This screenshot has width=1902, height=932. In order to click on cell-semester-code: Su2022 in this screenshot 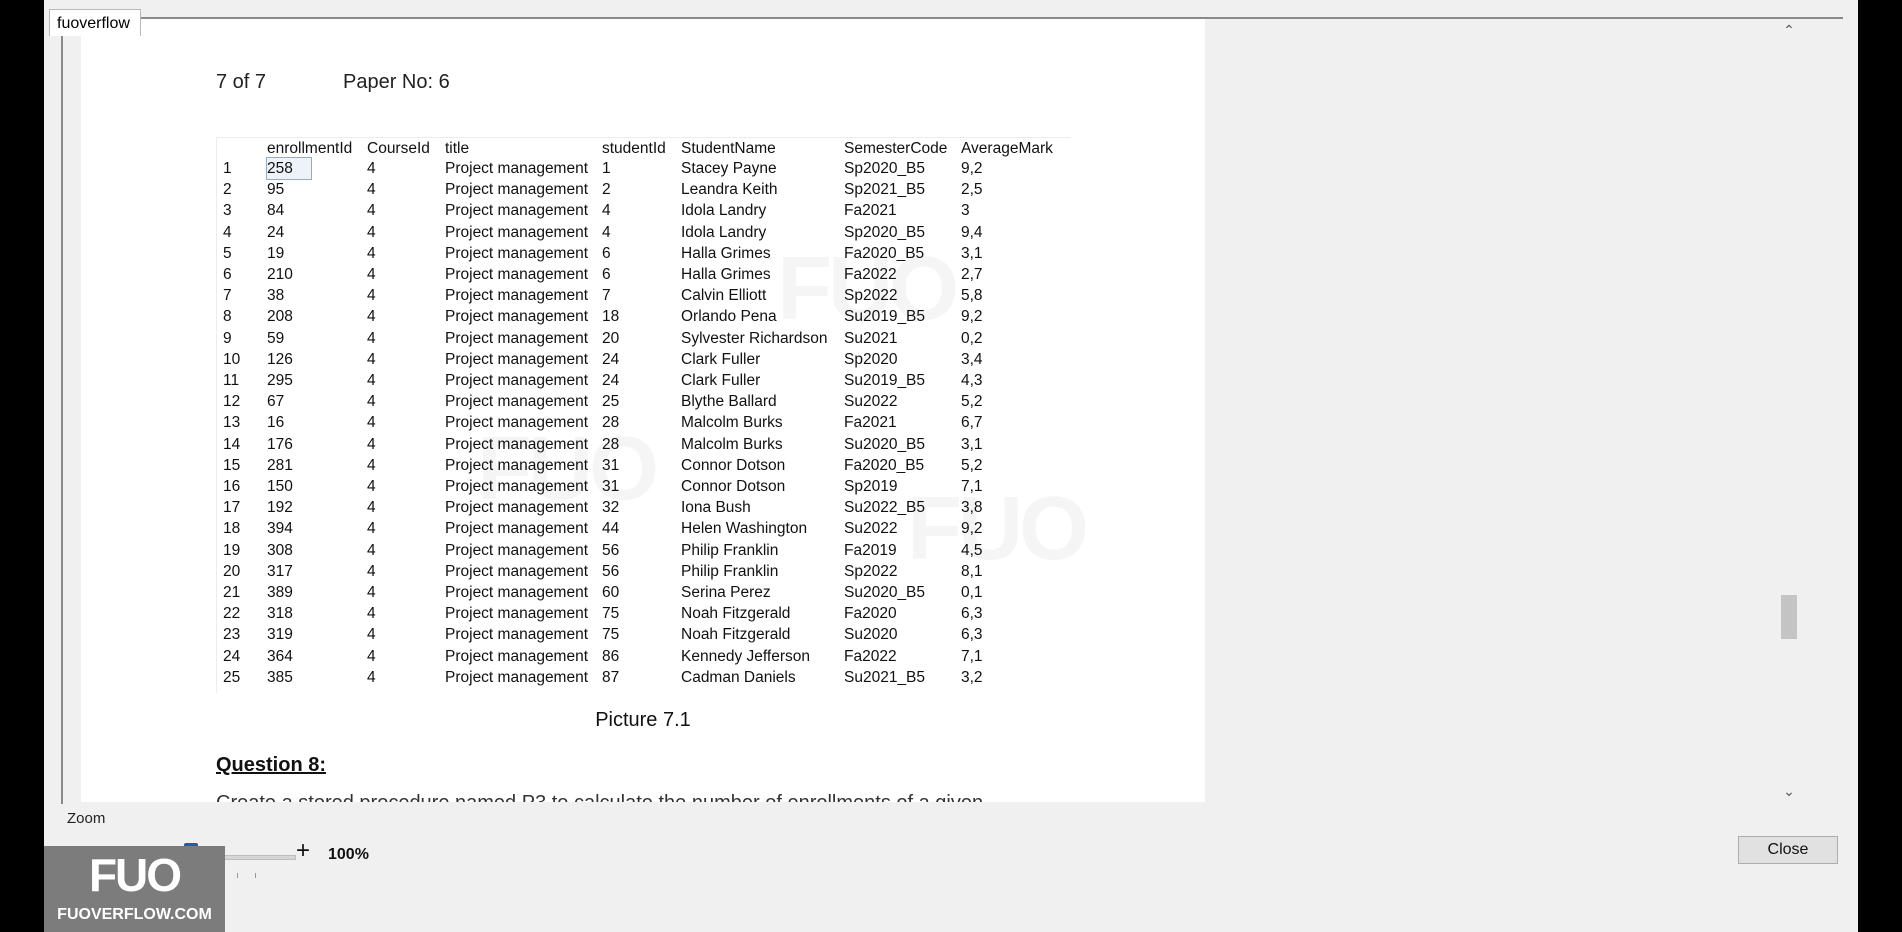, I will do `click(871, 529)`.